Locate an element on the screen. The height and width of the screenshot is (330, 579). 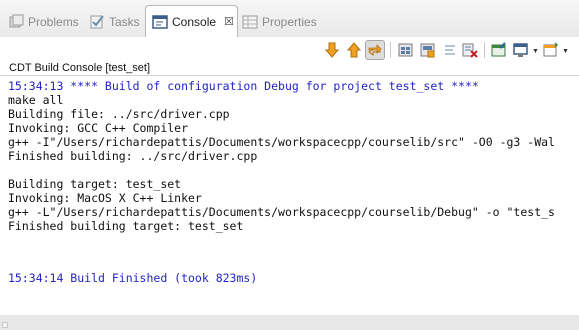
console-line: Finished building target: test_set is located at coordinates (126, 226).